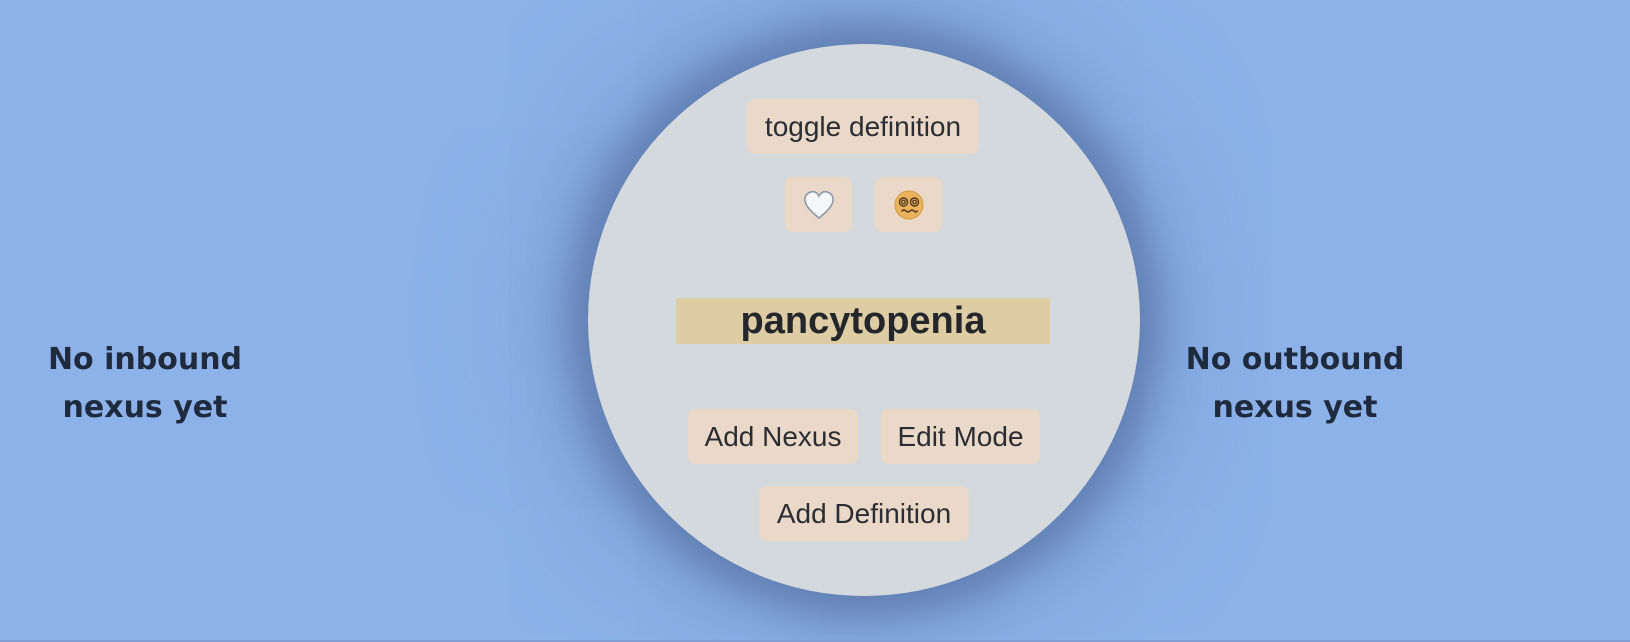 The height and width of the screenshot is (642, 1630). Describe the element at coordinates (773, 436) in the screenshot. I see `add-nexus-button: Add Nexus` at that location.